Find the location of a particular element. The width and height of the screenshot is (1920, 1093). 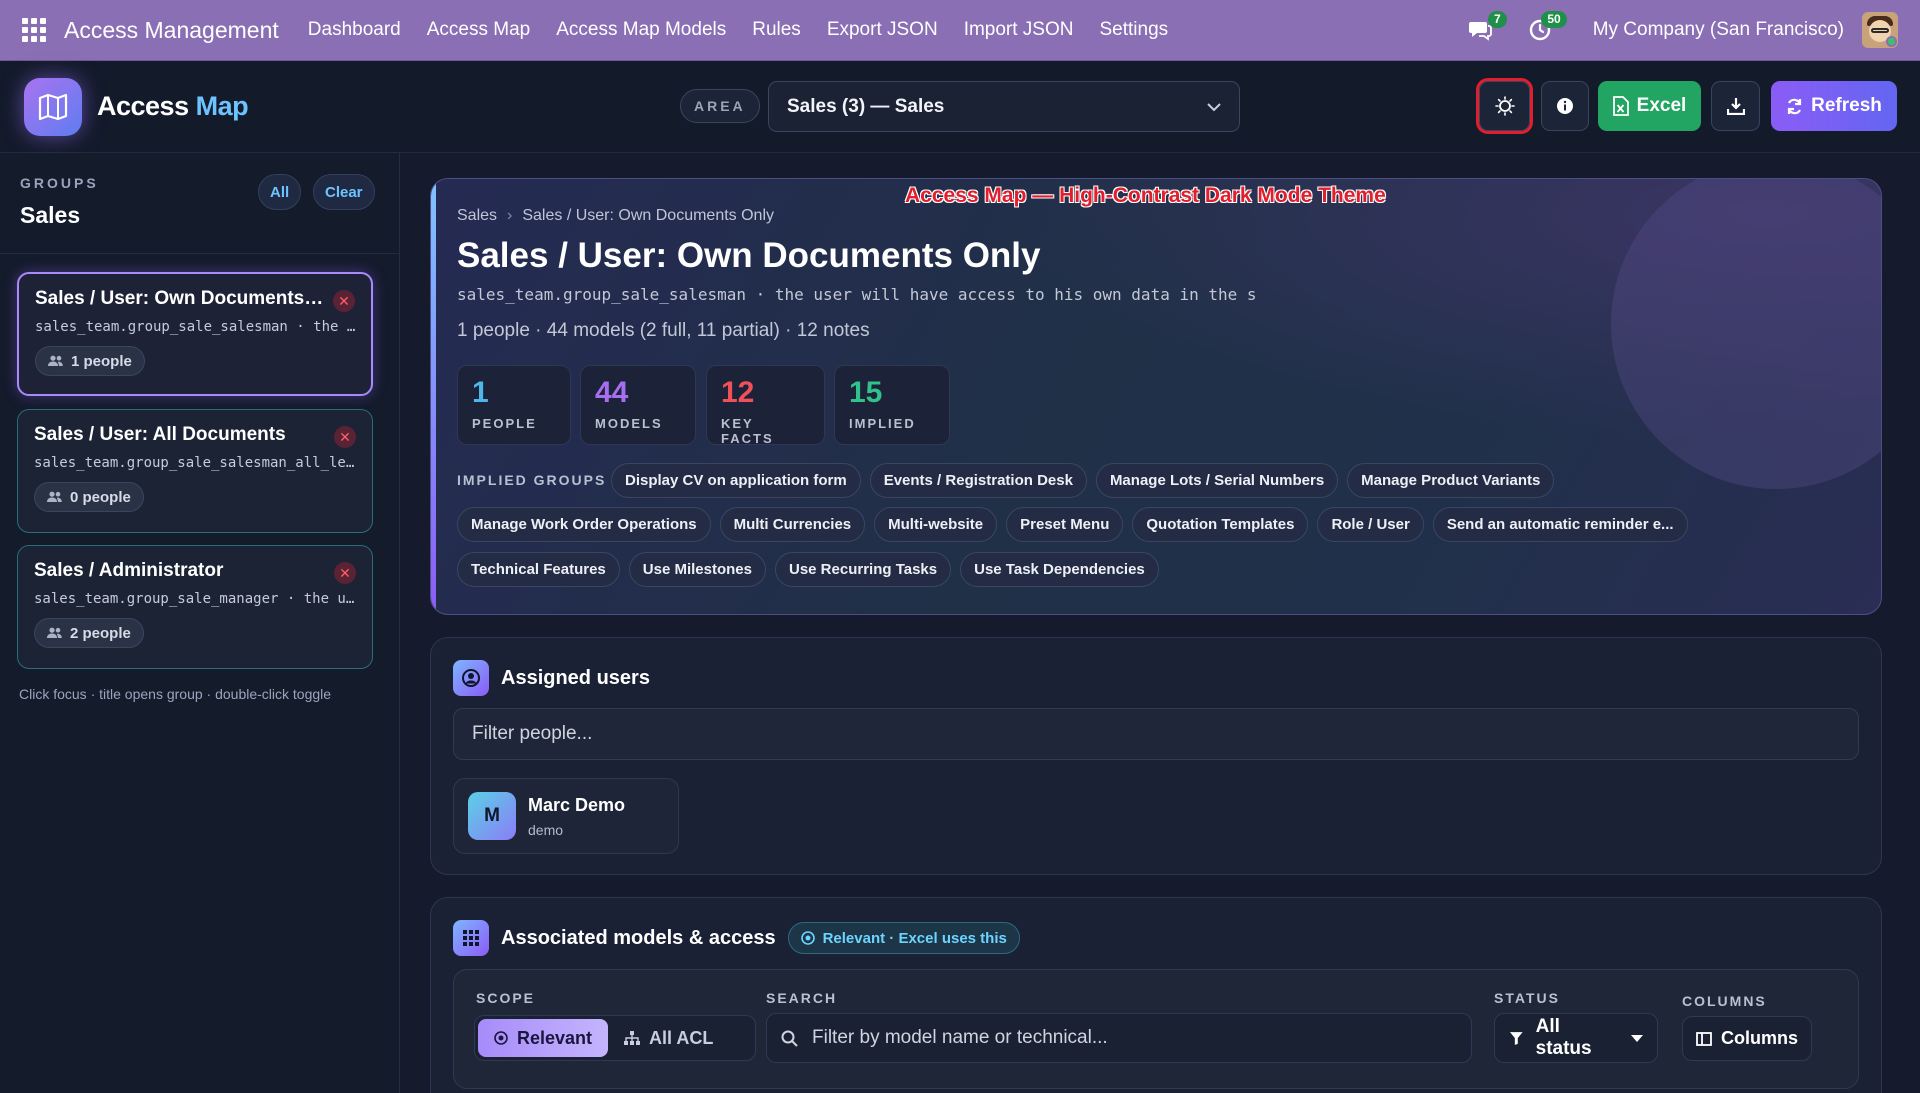

refresh-button: Refresh is located at coordinates (1834, 106).